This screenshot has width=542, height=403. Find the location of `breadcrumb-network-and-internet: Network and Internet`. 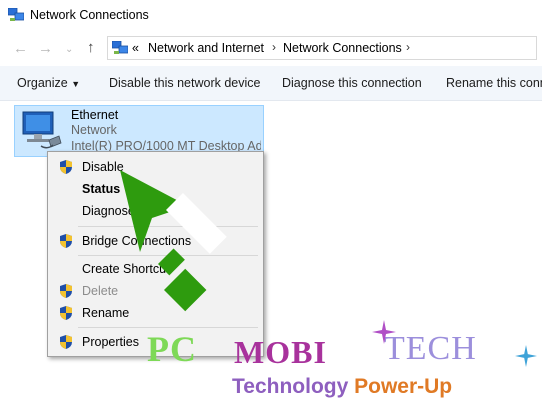

breadcrumb-network-and-internet: Network and Internet is located at coordinates (206, 48).